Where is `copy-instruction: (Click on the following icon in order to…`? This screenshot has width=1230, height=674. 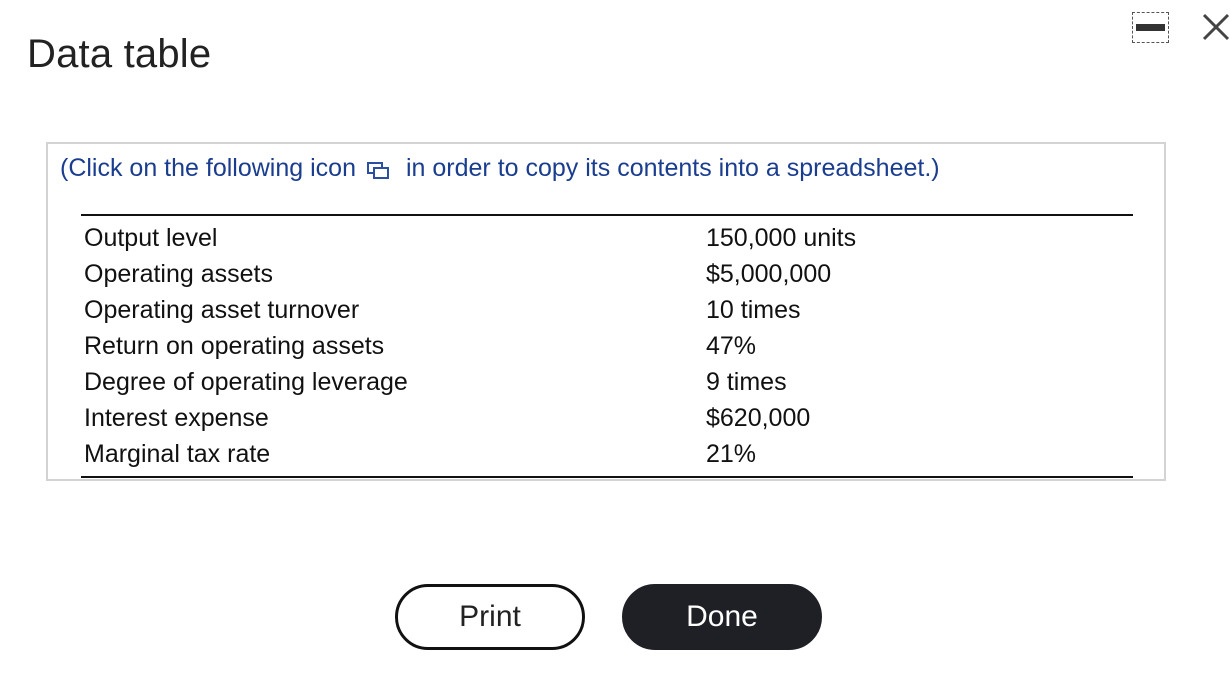
copy-instruction: (Click on the following icon in order to… is located at coordinates (500, 168).